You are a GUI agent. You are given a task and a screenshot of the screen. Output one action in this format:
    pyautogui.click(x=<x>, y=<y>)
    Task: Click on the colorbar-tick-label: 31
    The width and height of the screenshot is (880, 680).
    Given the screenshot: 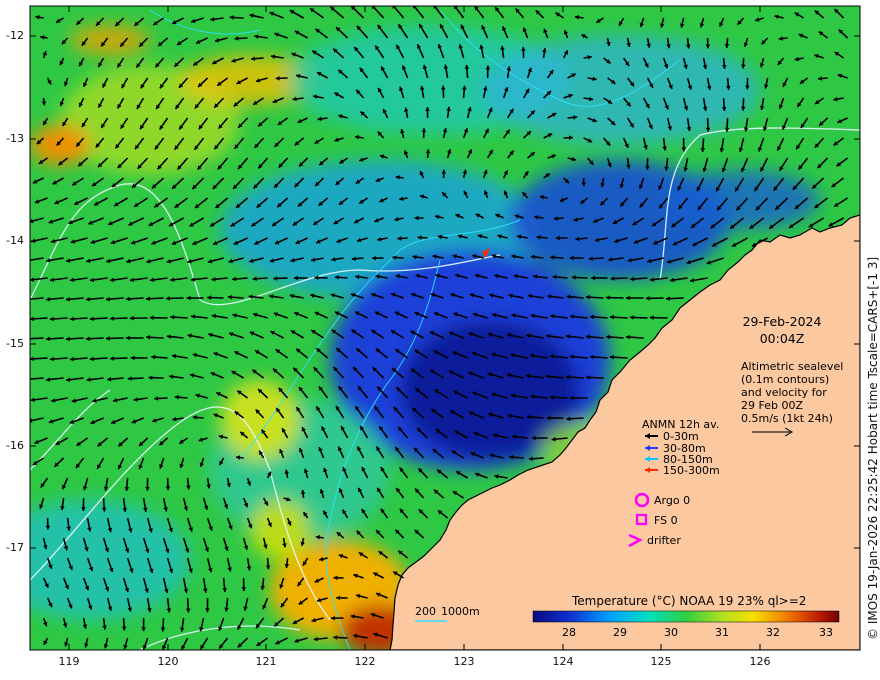 What is the action you would take?
    pyautogui.click(x=722, y=632)
    